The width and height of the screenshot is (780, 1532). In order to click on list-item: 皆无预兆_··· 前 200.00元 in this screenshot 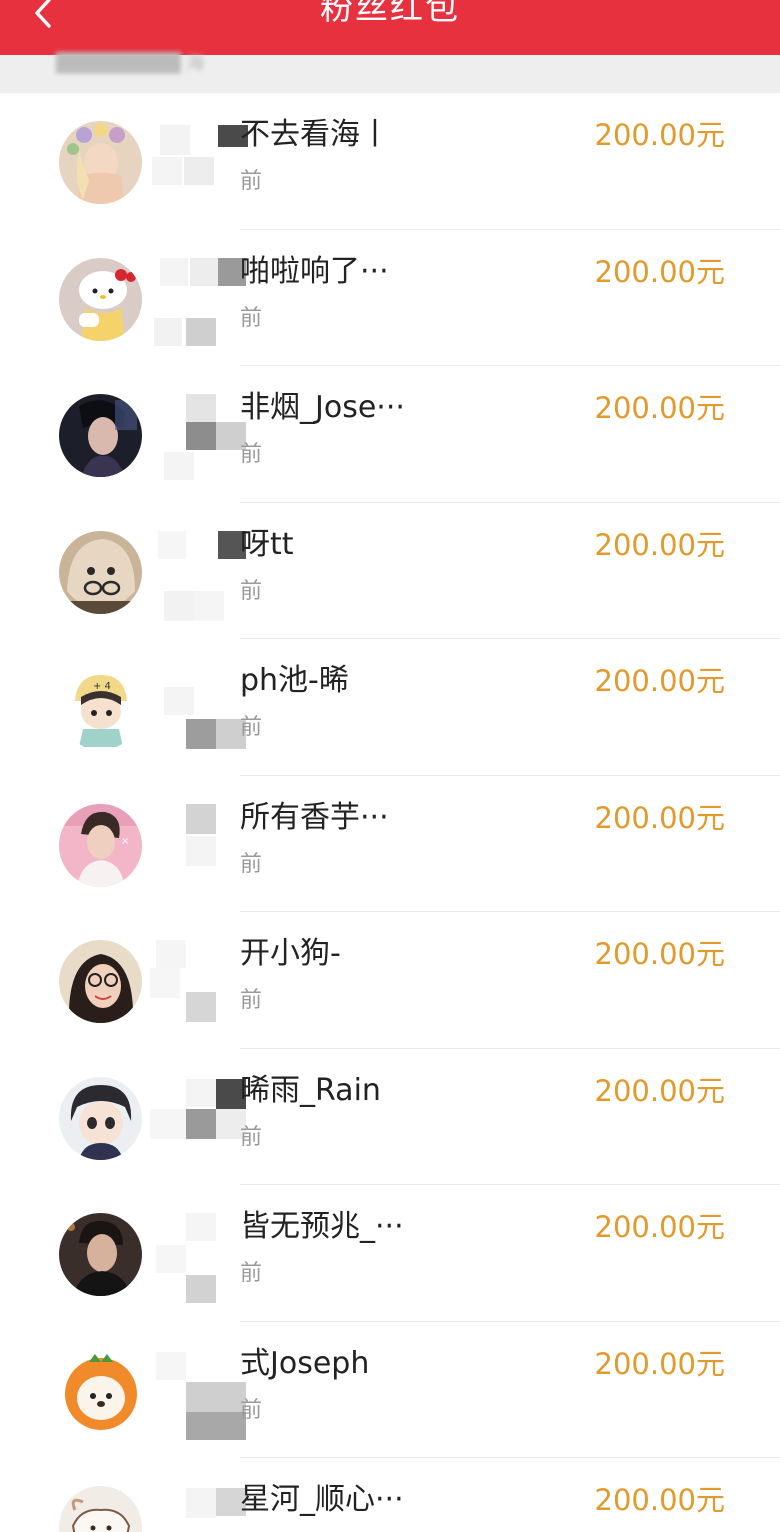, I will do `click(390, 1253)`.